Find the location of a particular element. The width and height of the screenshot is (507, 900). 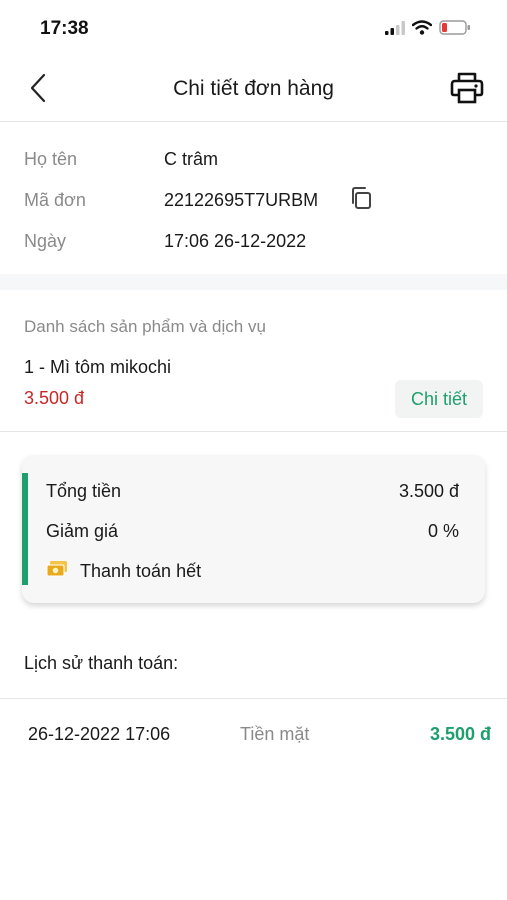

print-button is located at coordinates (467, 90).